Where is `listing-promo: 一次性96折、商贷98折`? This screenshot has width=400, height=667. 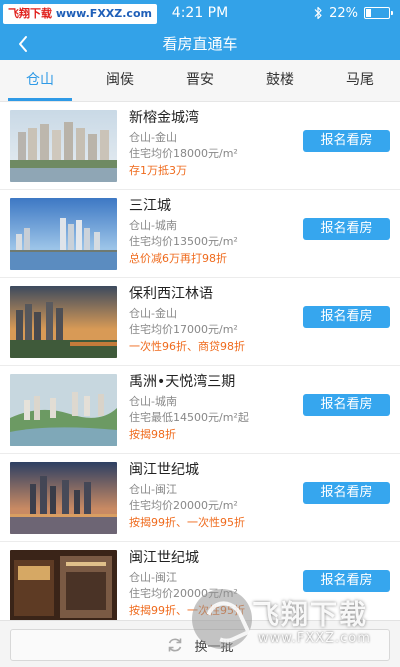
listing-promo: 一次性96折、商贷98折 is located at coordinates (187, 346).